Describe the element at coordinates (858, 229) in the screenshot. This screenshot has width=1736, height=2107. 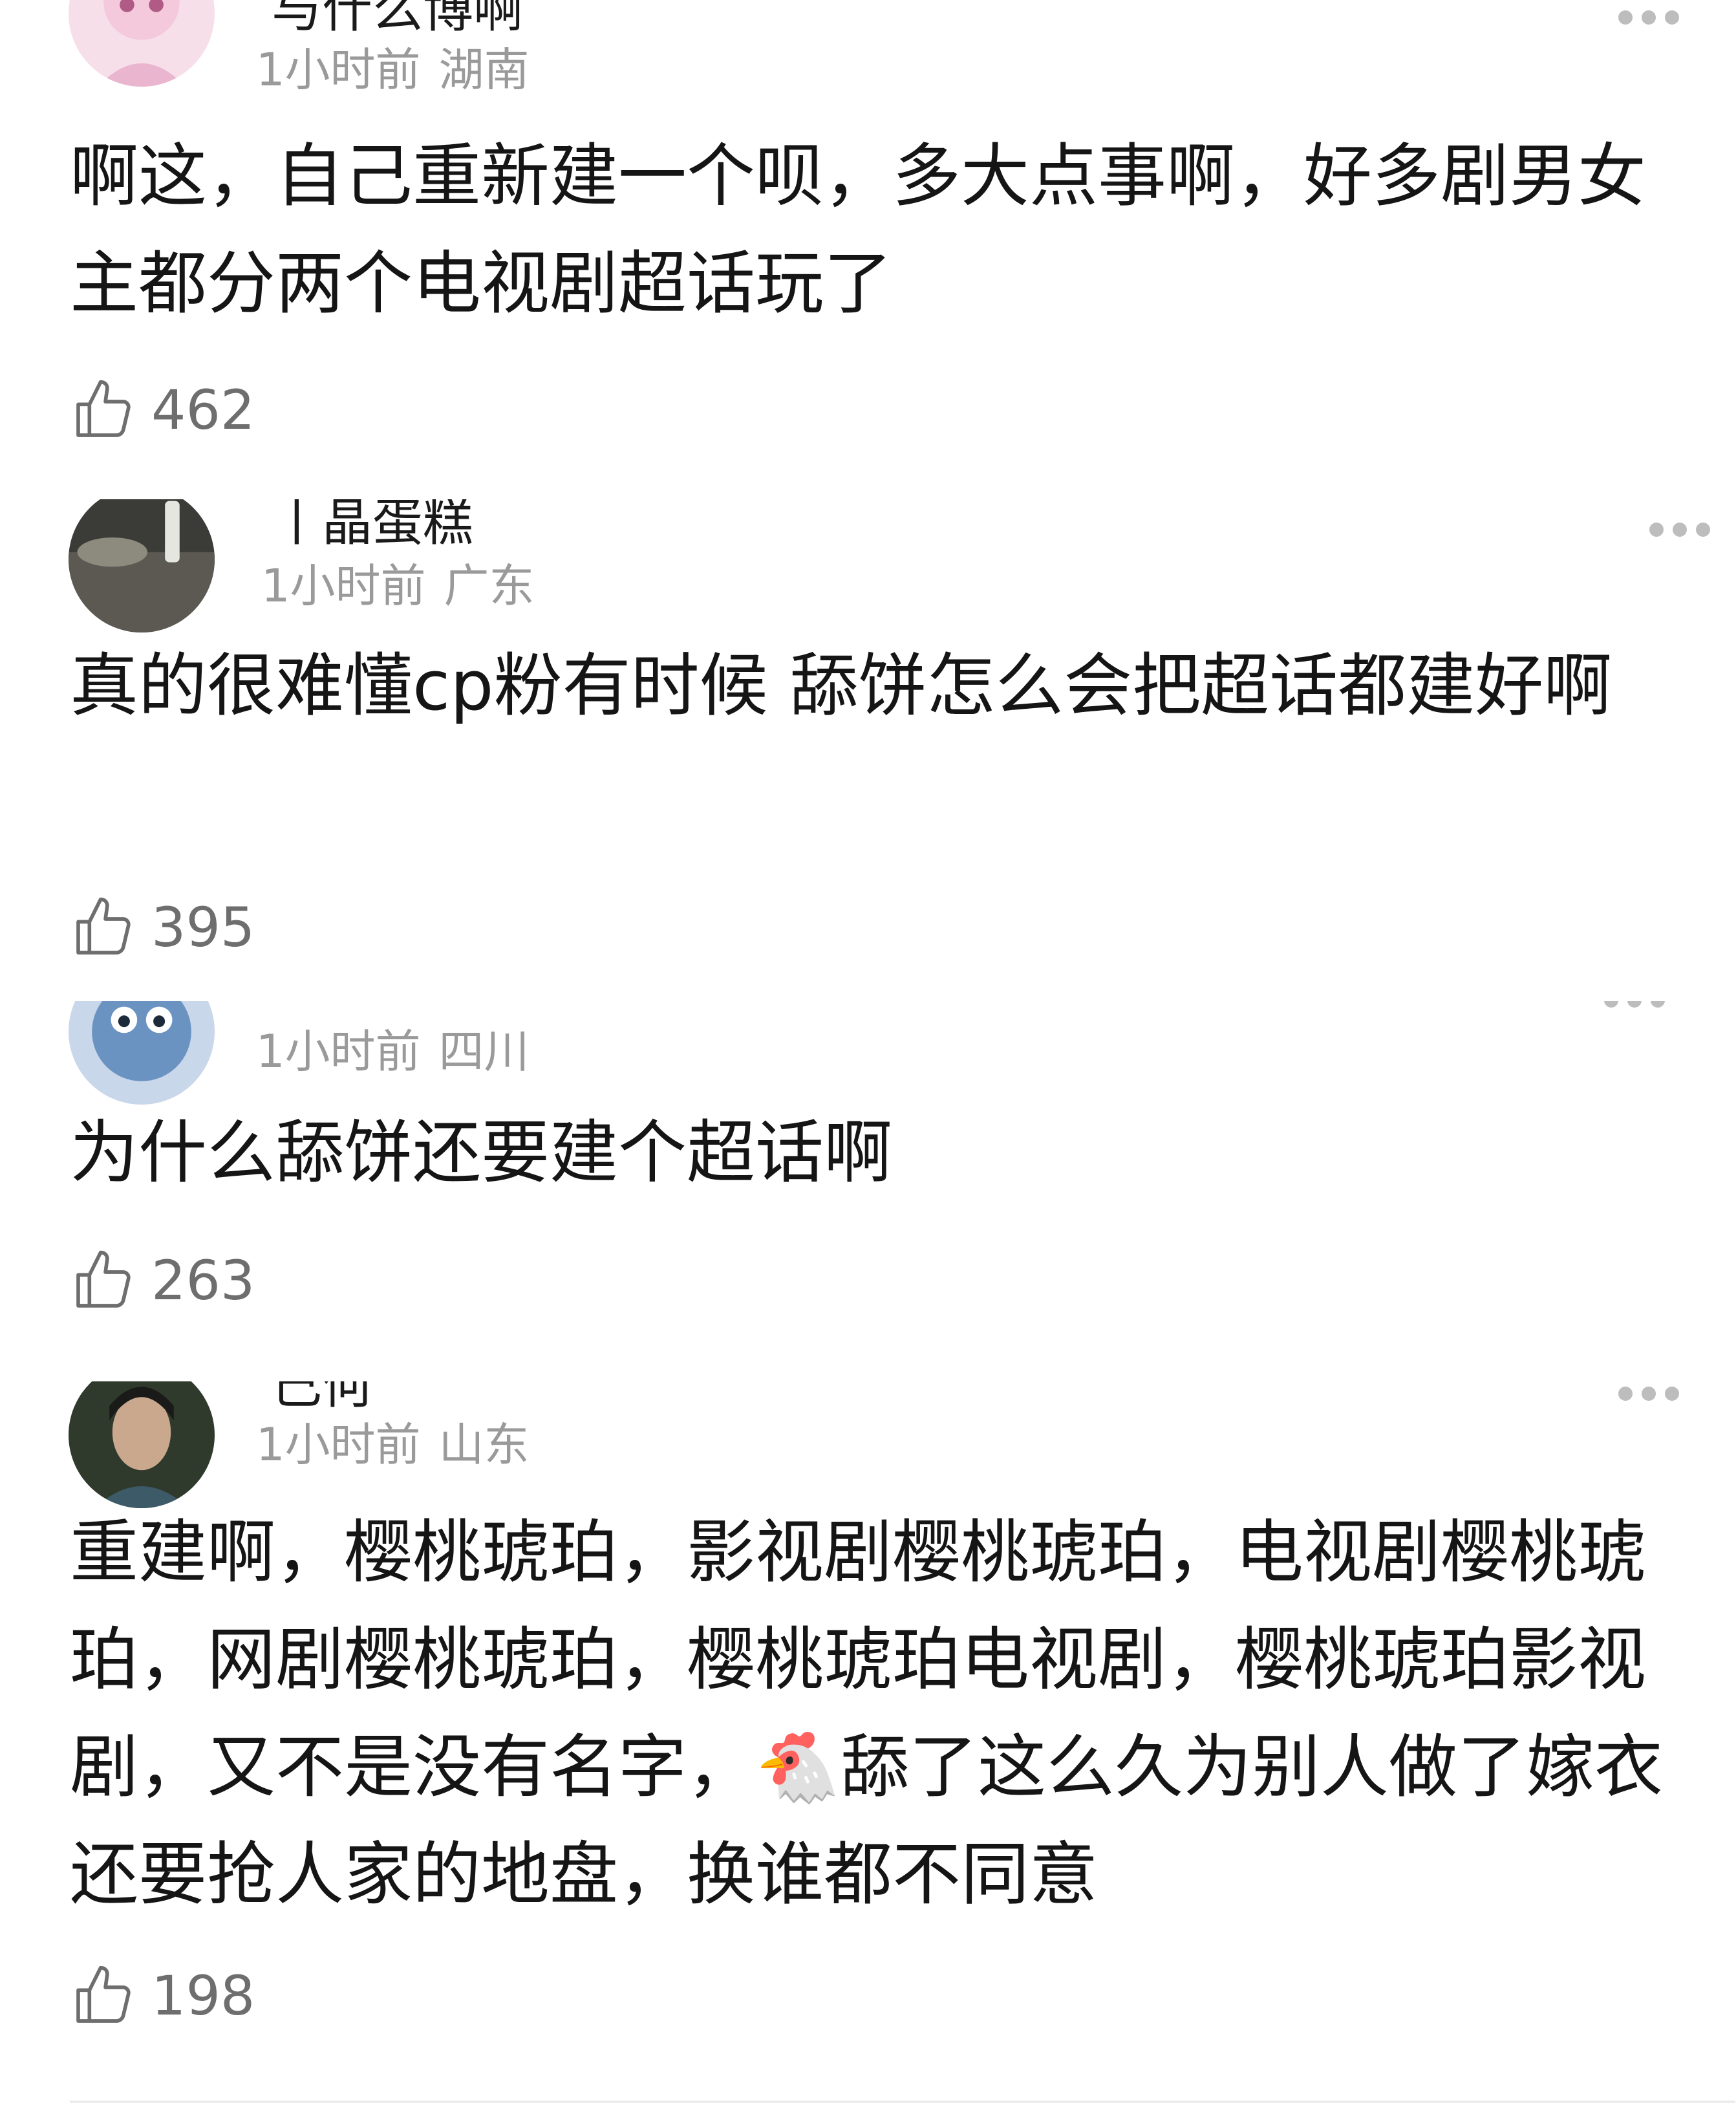
I see `comment-text: 啊这，自己重新建一个呗，多大点事啊，好多剧男女主都分两个电视剧超话玩了` at that location.